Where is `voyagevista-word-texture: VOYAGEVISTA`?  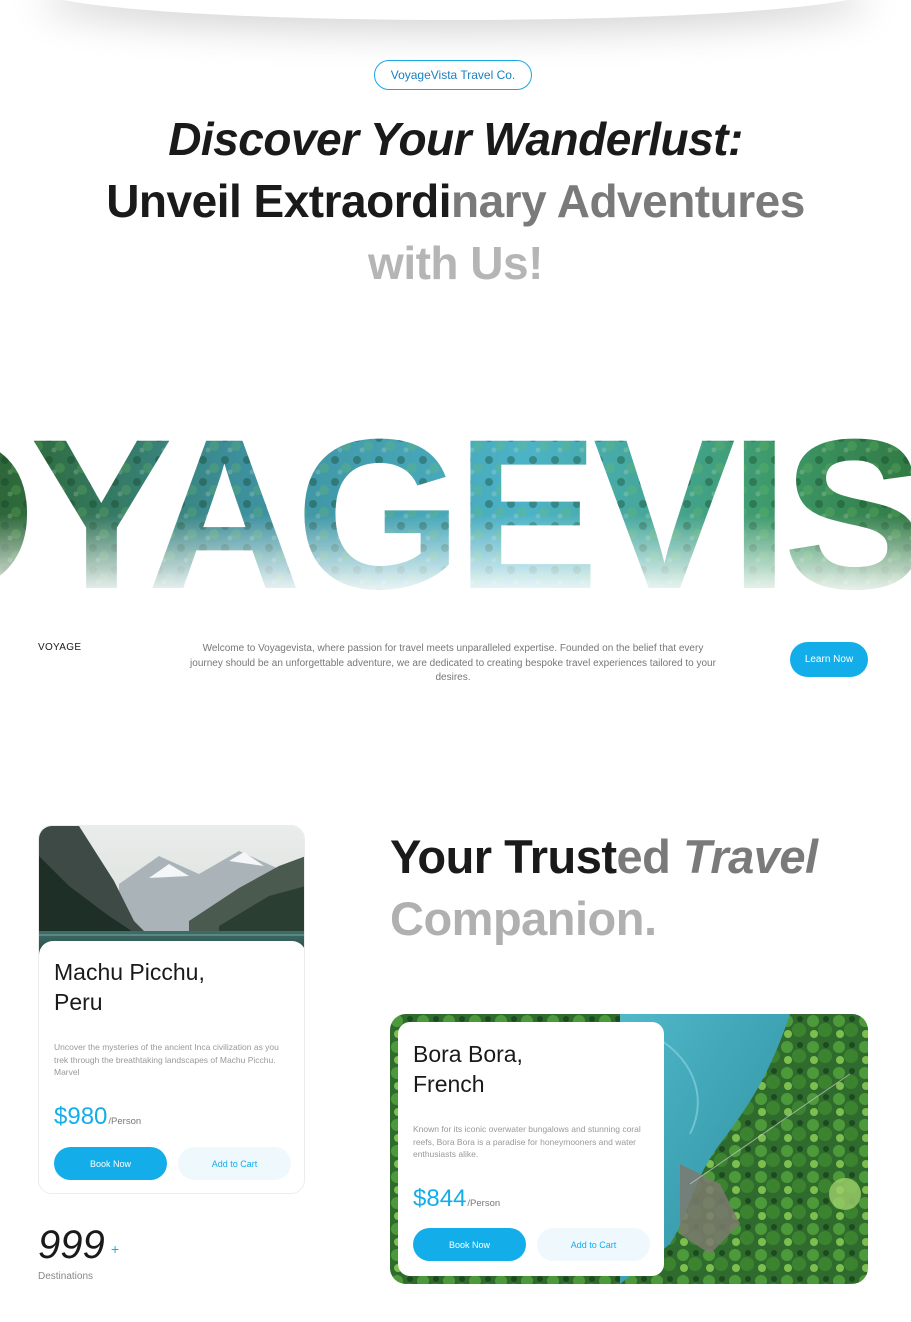 voyagevista-word-texture: VOYAGEVISTA is located at coordinates (455, 505).